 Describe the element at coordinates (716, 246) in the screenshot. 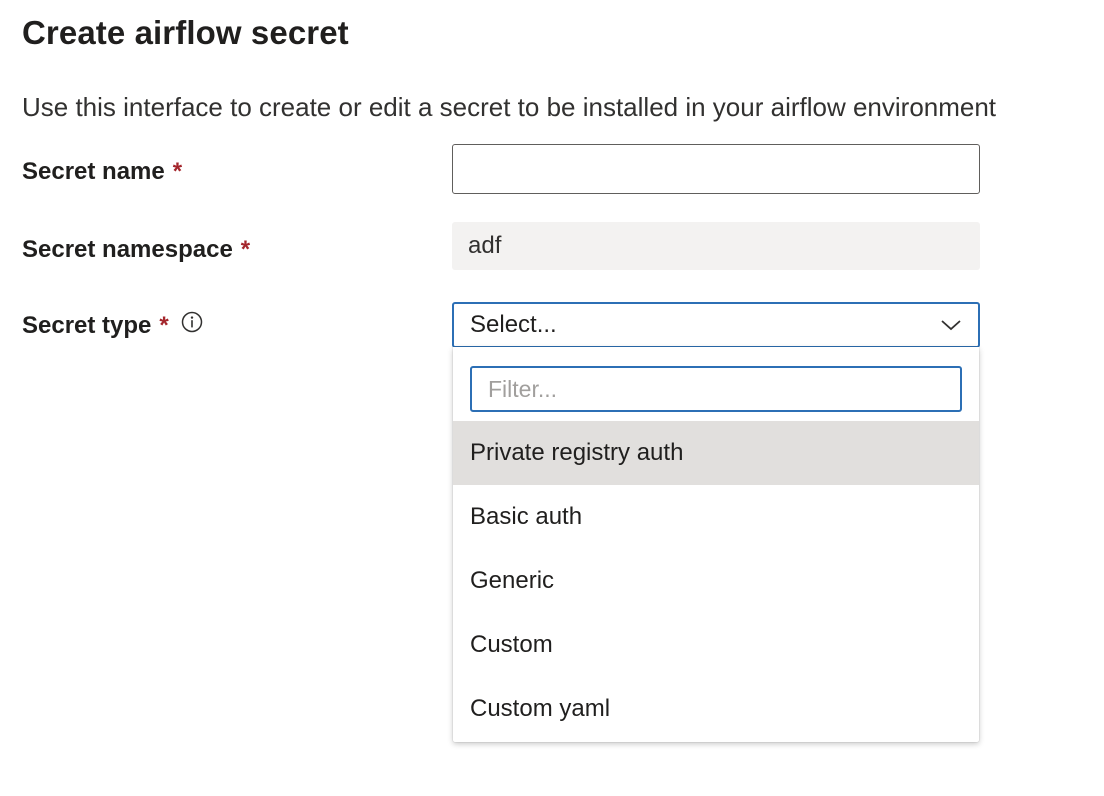

I see `secret-namespace-field: adf` at that location.